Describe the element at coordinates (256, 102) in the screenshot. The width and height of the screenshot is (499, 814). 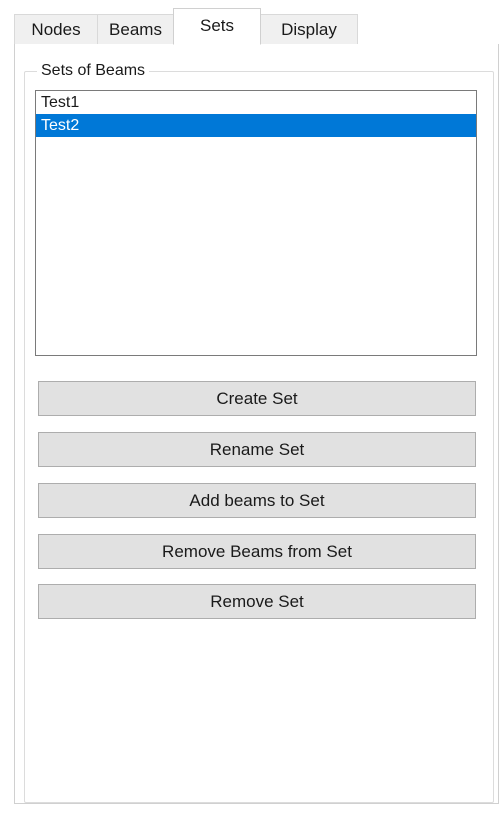
I see `list-item-test1: Test1` at that location.